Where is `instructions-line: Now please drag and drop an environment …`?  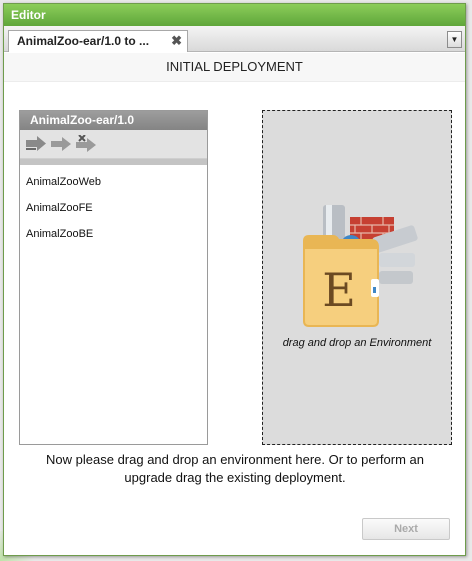 instructions-line: Now please drag and drop an environment … is located at coordinates (235, 459).